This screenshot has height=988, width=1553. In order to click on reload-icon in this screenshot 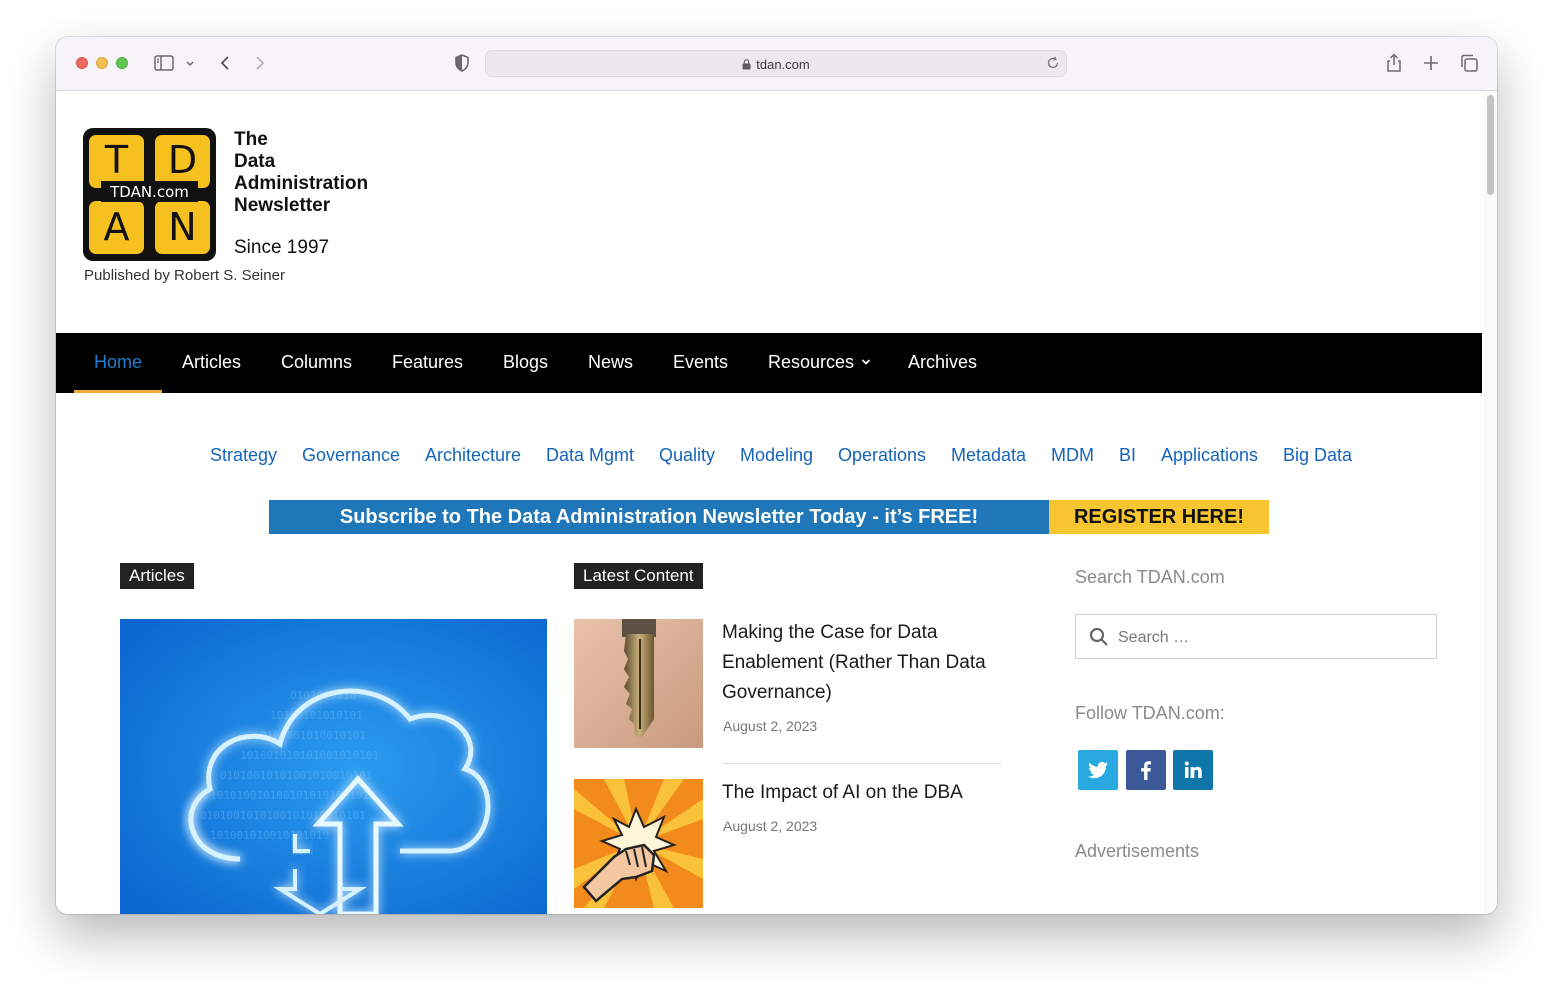, I will do `click(1053, 63)`.